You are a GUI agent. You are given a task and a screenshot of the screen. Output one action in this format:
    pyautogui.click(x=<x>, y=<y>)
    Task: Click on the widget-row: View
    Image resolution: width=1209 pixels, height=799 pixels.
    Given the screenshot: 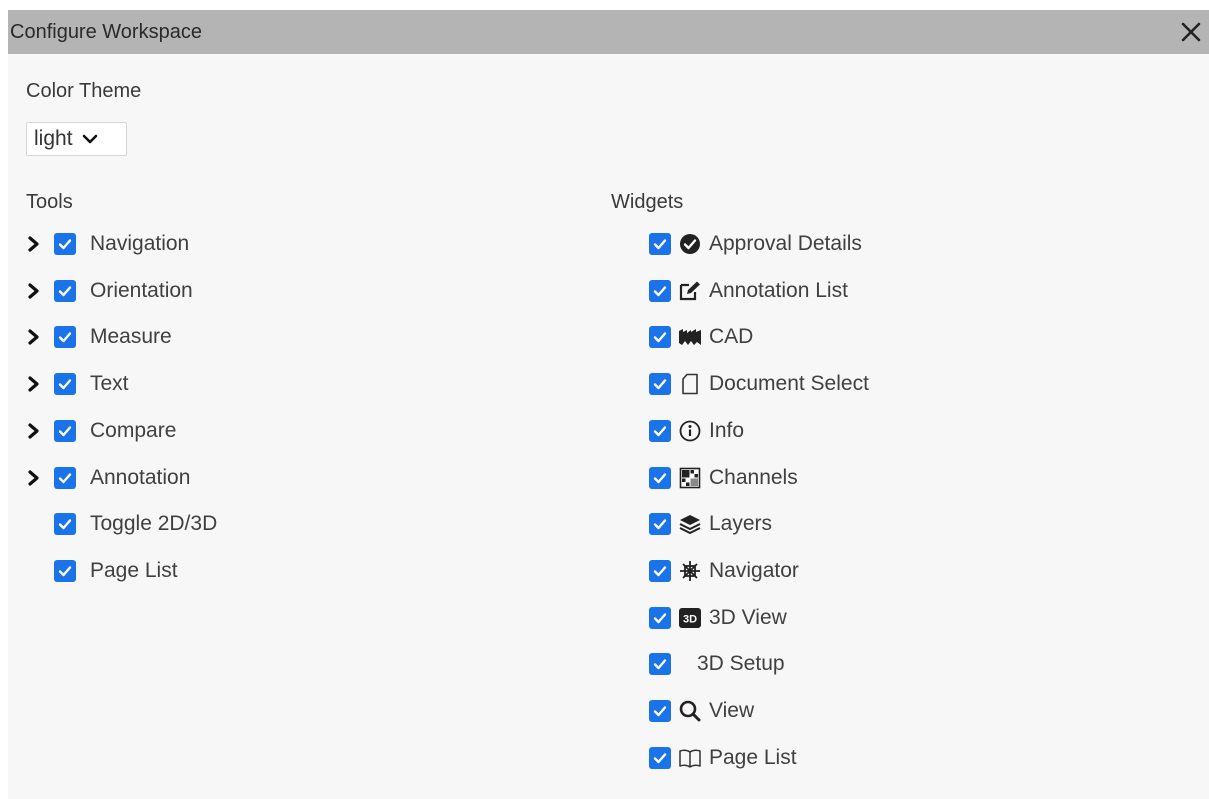 What is the action you would take?
    pyautogui.click(x=701, y=711)
    